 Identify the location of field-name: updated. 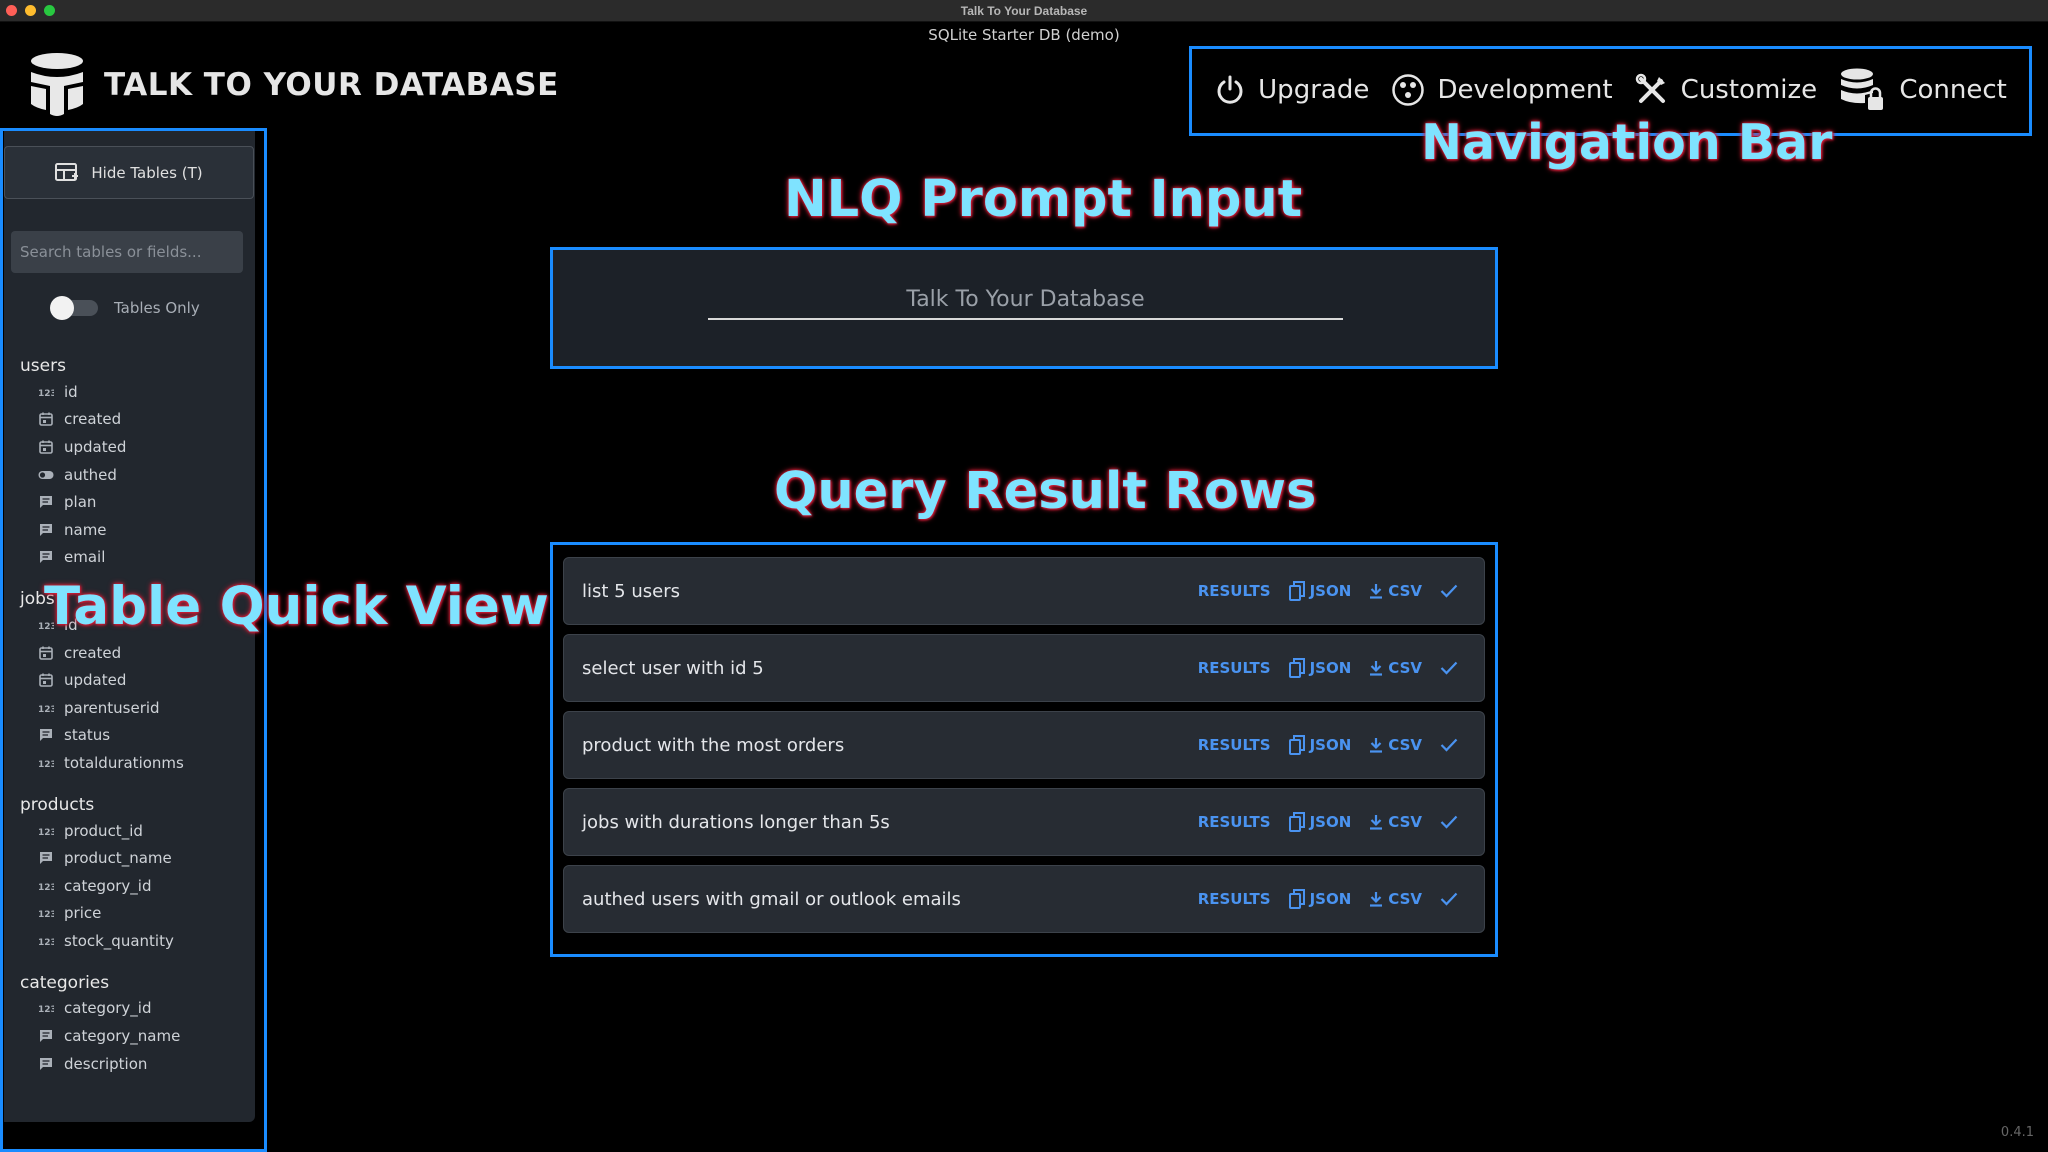
(95, 680).